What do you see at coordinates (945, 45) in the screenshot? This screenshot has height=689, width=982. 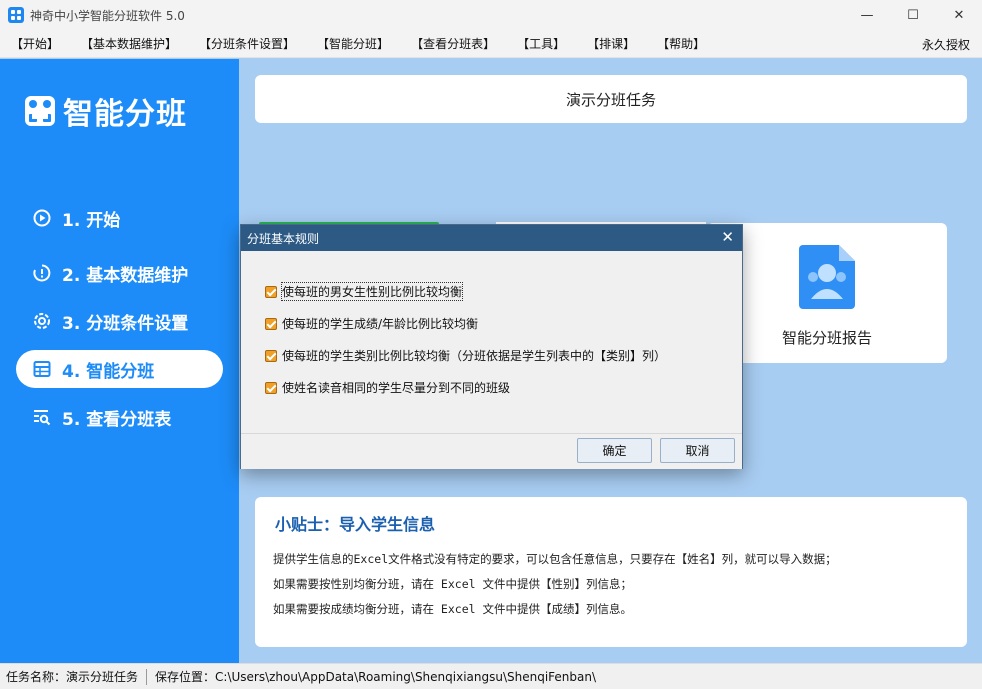 I see `license-label: 永久授权` at bounding box center [945, 45].